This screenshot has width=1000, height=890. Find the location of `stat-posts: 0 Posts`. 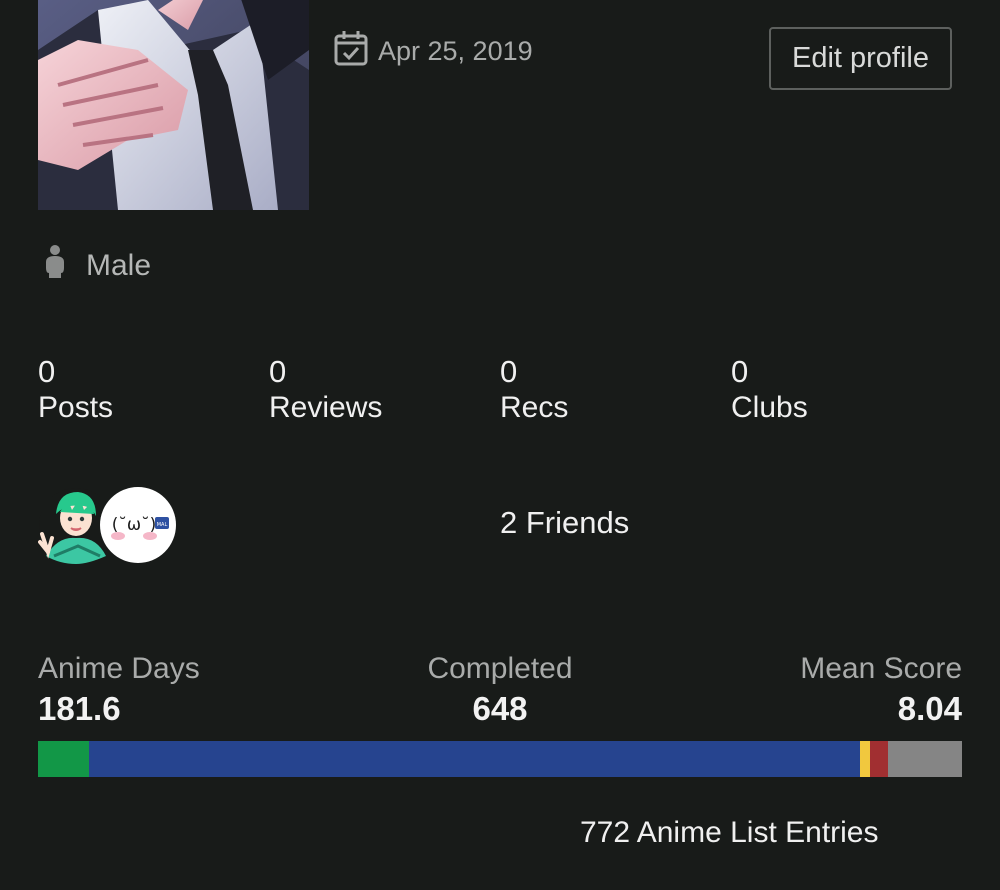

stat-posts: 0 Posts is located at coordinates (75, 390).